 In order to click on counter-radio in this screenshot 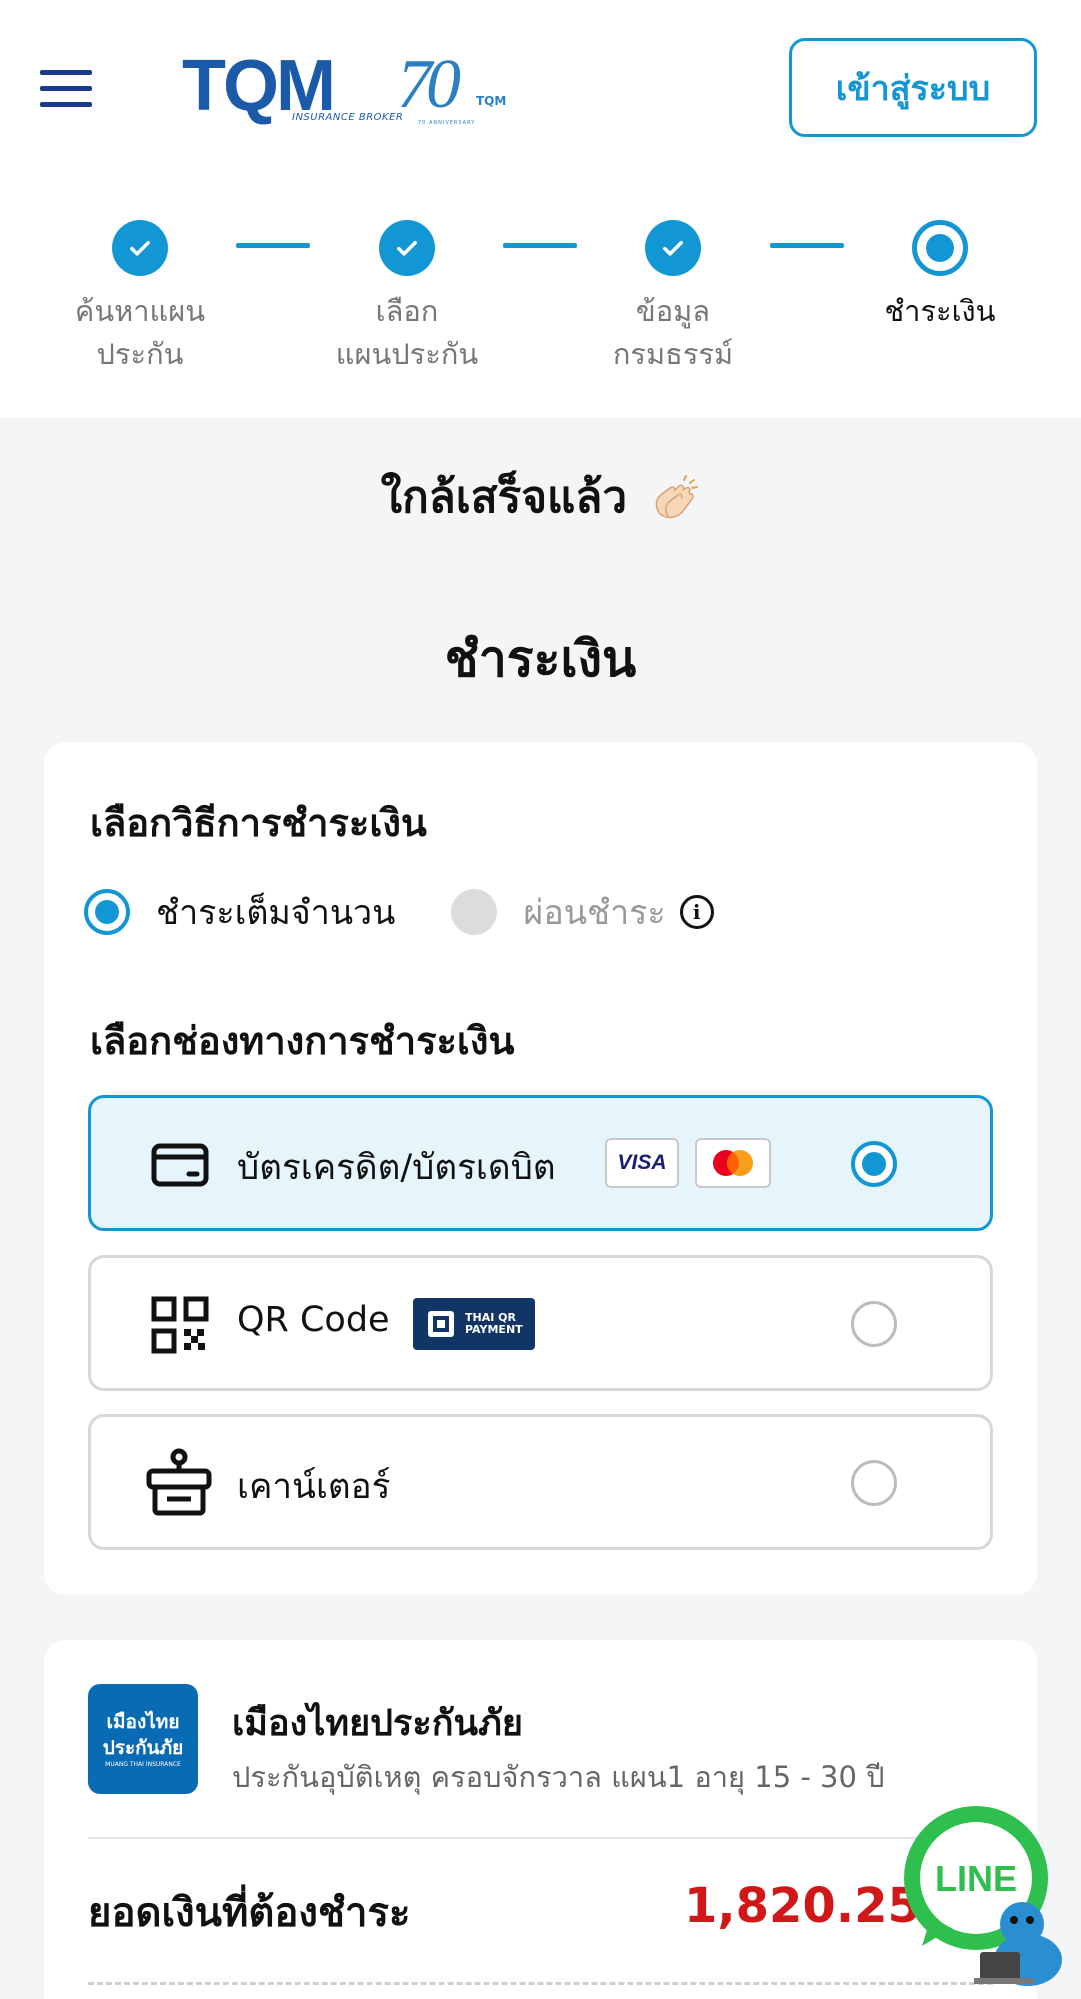, I will do `click(874, 1483)`.